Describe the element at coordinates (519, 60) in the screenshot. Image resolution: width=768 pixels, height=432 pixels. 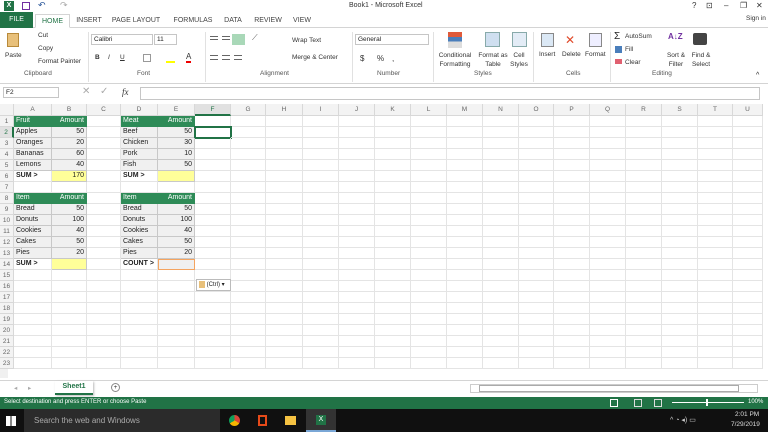
I see `cell-styles-button: Cell Styles` at that location.